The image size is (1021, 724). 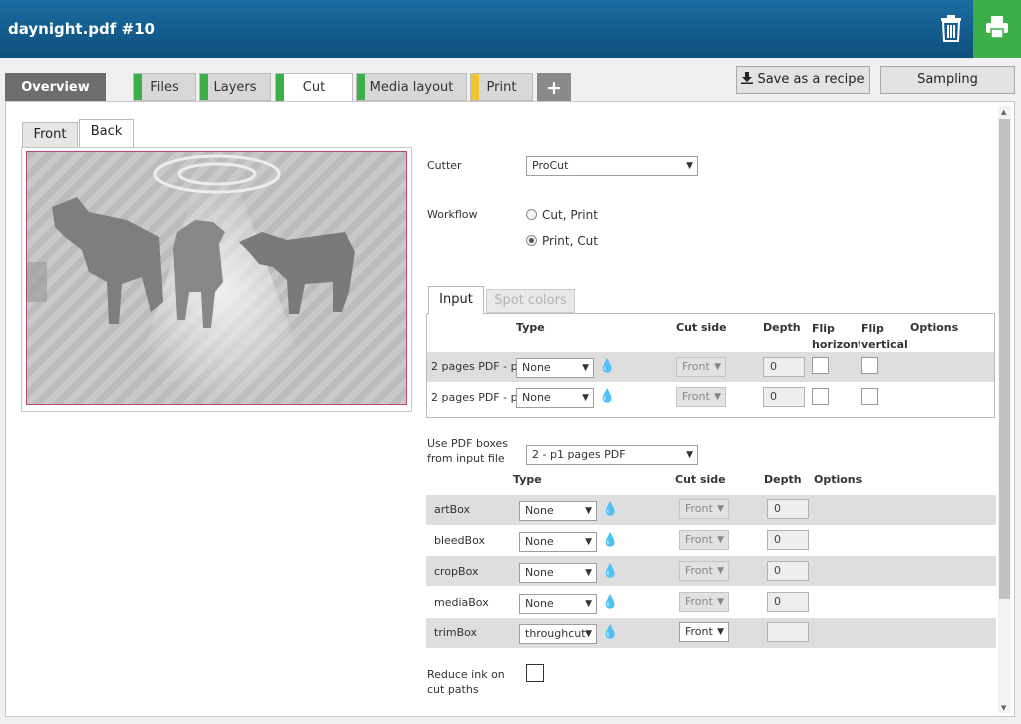 I want to click on tab-cut: Cut, so click(x=314, y=88).